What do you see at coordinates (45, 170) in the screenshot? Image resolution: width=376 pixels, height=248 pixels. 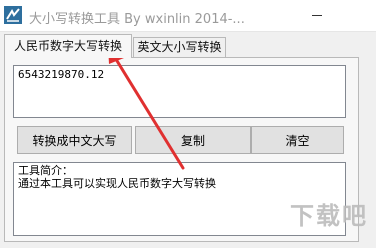 I see `info-heading: 工具简介：` at bounding box center [45, 170].